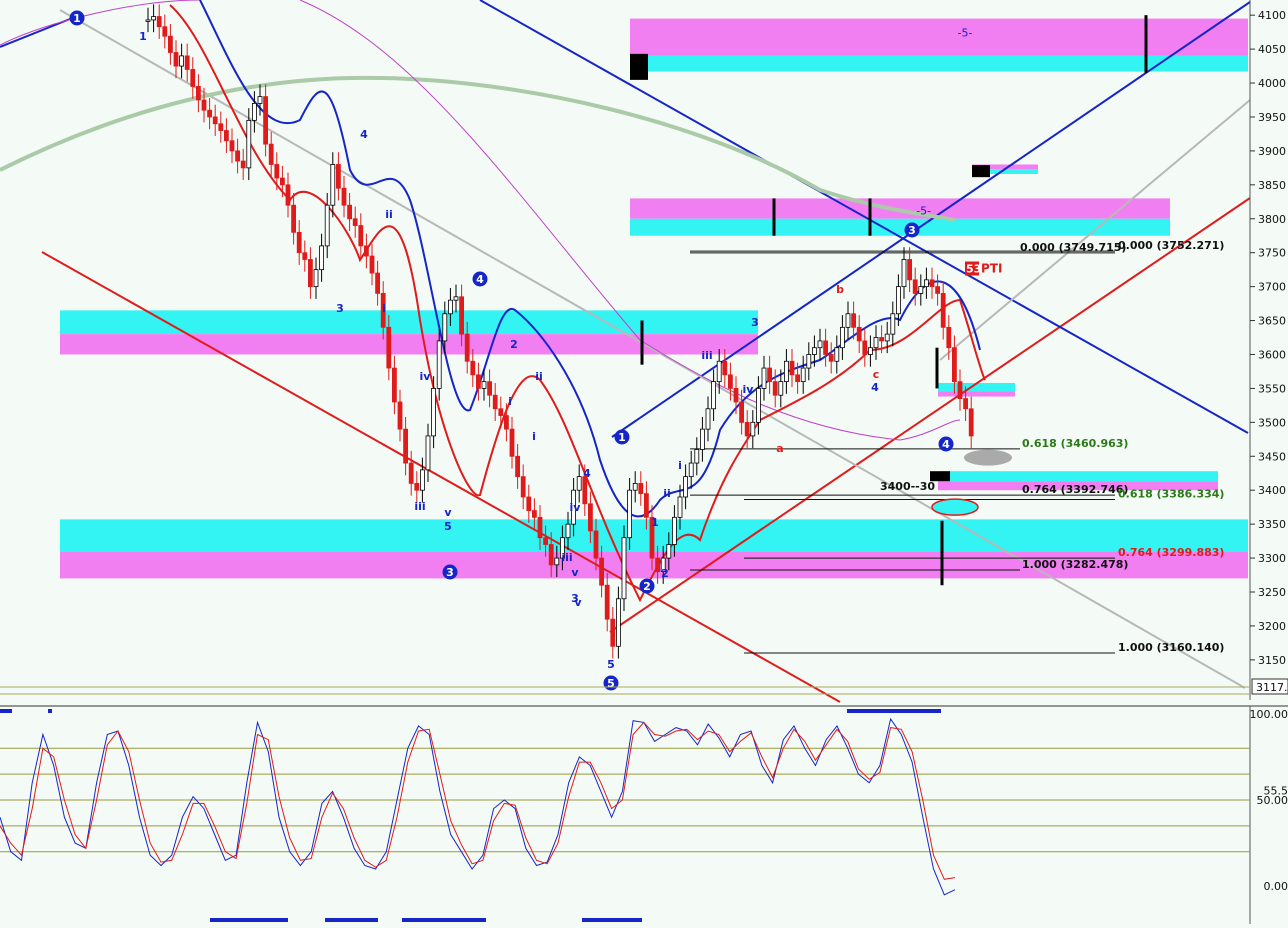 The height and width of the screenshot is (928, 1288). Describe the element at coordinates (840, 289) in the screenshot. I see `wave-label: b` at that location.